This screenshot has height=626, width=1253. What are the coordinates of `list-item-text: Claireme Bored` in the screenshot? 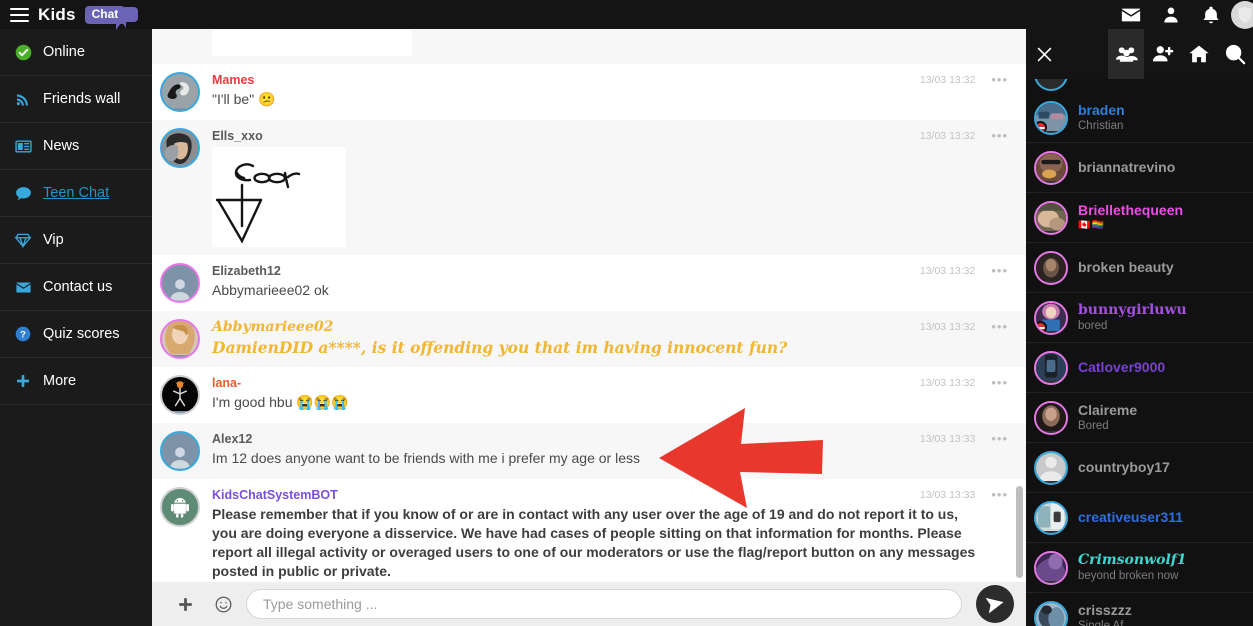 It's located at (1107, 417).